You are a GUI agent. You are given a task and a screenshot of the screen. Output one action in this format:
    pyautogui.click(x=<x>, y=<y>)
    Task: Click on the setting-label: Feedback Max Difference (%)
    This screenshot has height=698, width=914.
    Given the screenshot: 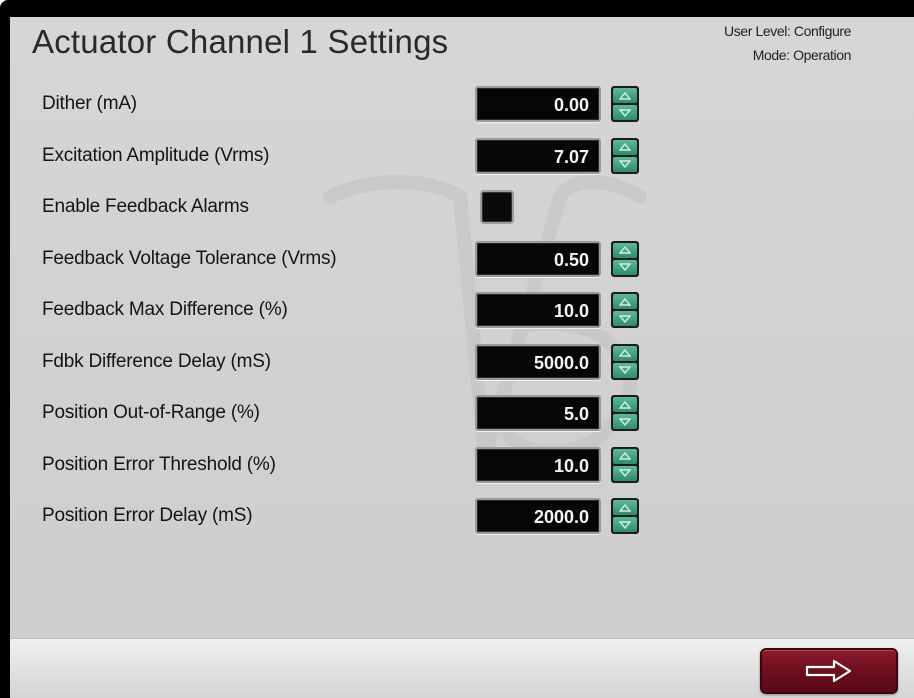 What is the action you would take?
    pyautogui.click(x=165, y=309)
    